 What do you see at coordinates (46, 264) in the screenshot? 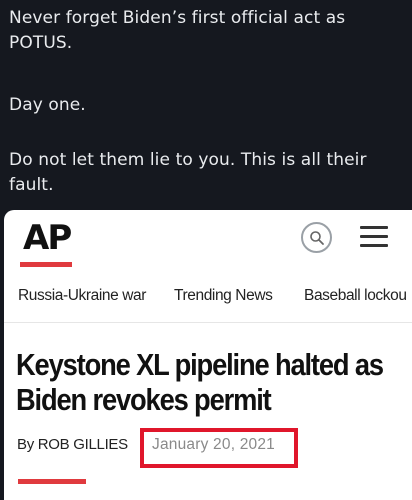
I see `logo-underline` at bounding box center [46, 264].